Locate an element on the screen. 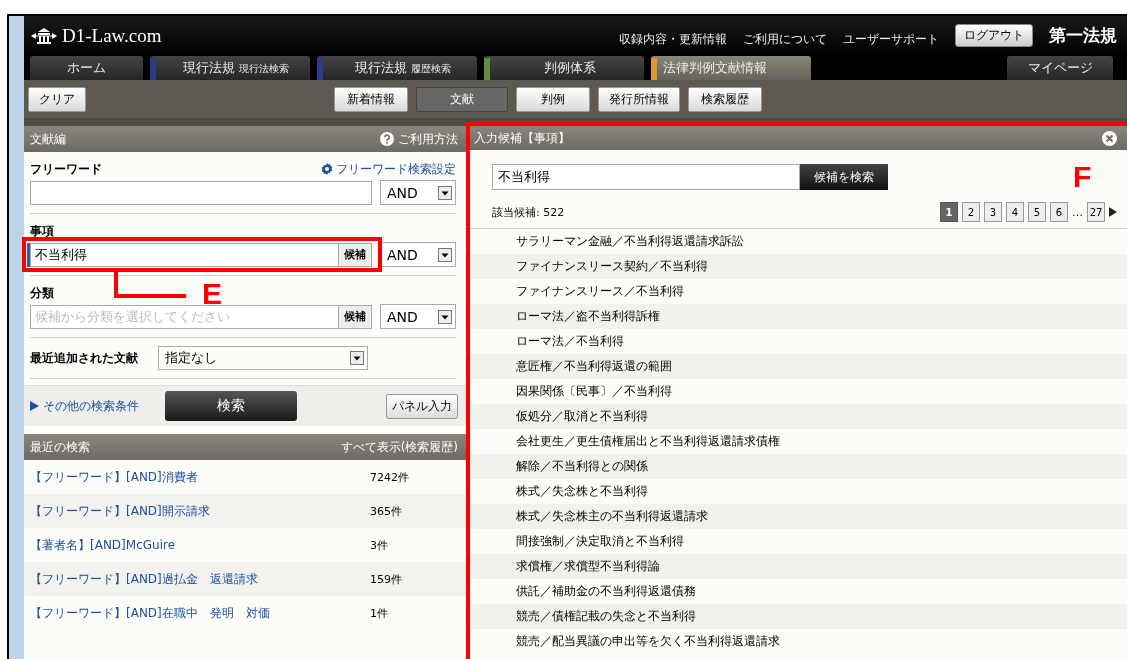  page-button: 6 is located at coordinates (1059, 212).